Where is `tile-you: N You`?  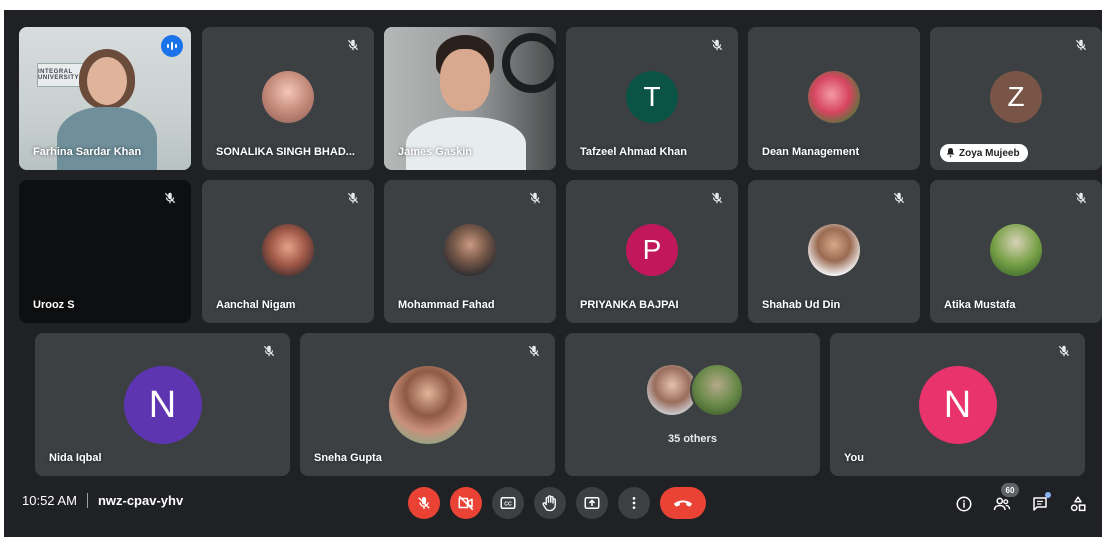
tile-you: N You is located at coordinates (957, 404).